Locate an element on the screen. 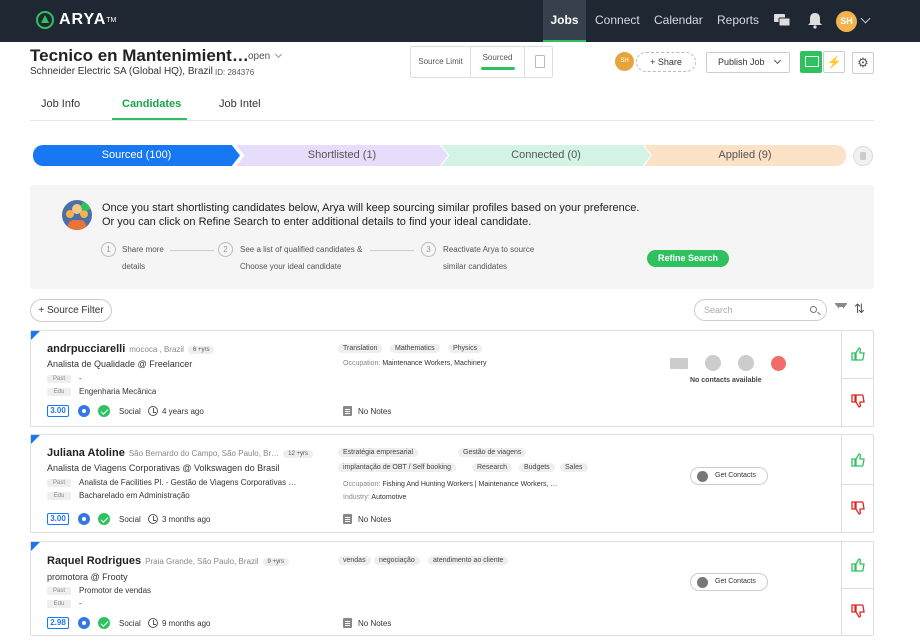 The image size is (920, 644). share-button: + Share is located at coordinates (666, 62).